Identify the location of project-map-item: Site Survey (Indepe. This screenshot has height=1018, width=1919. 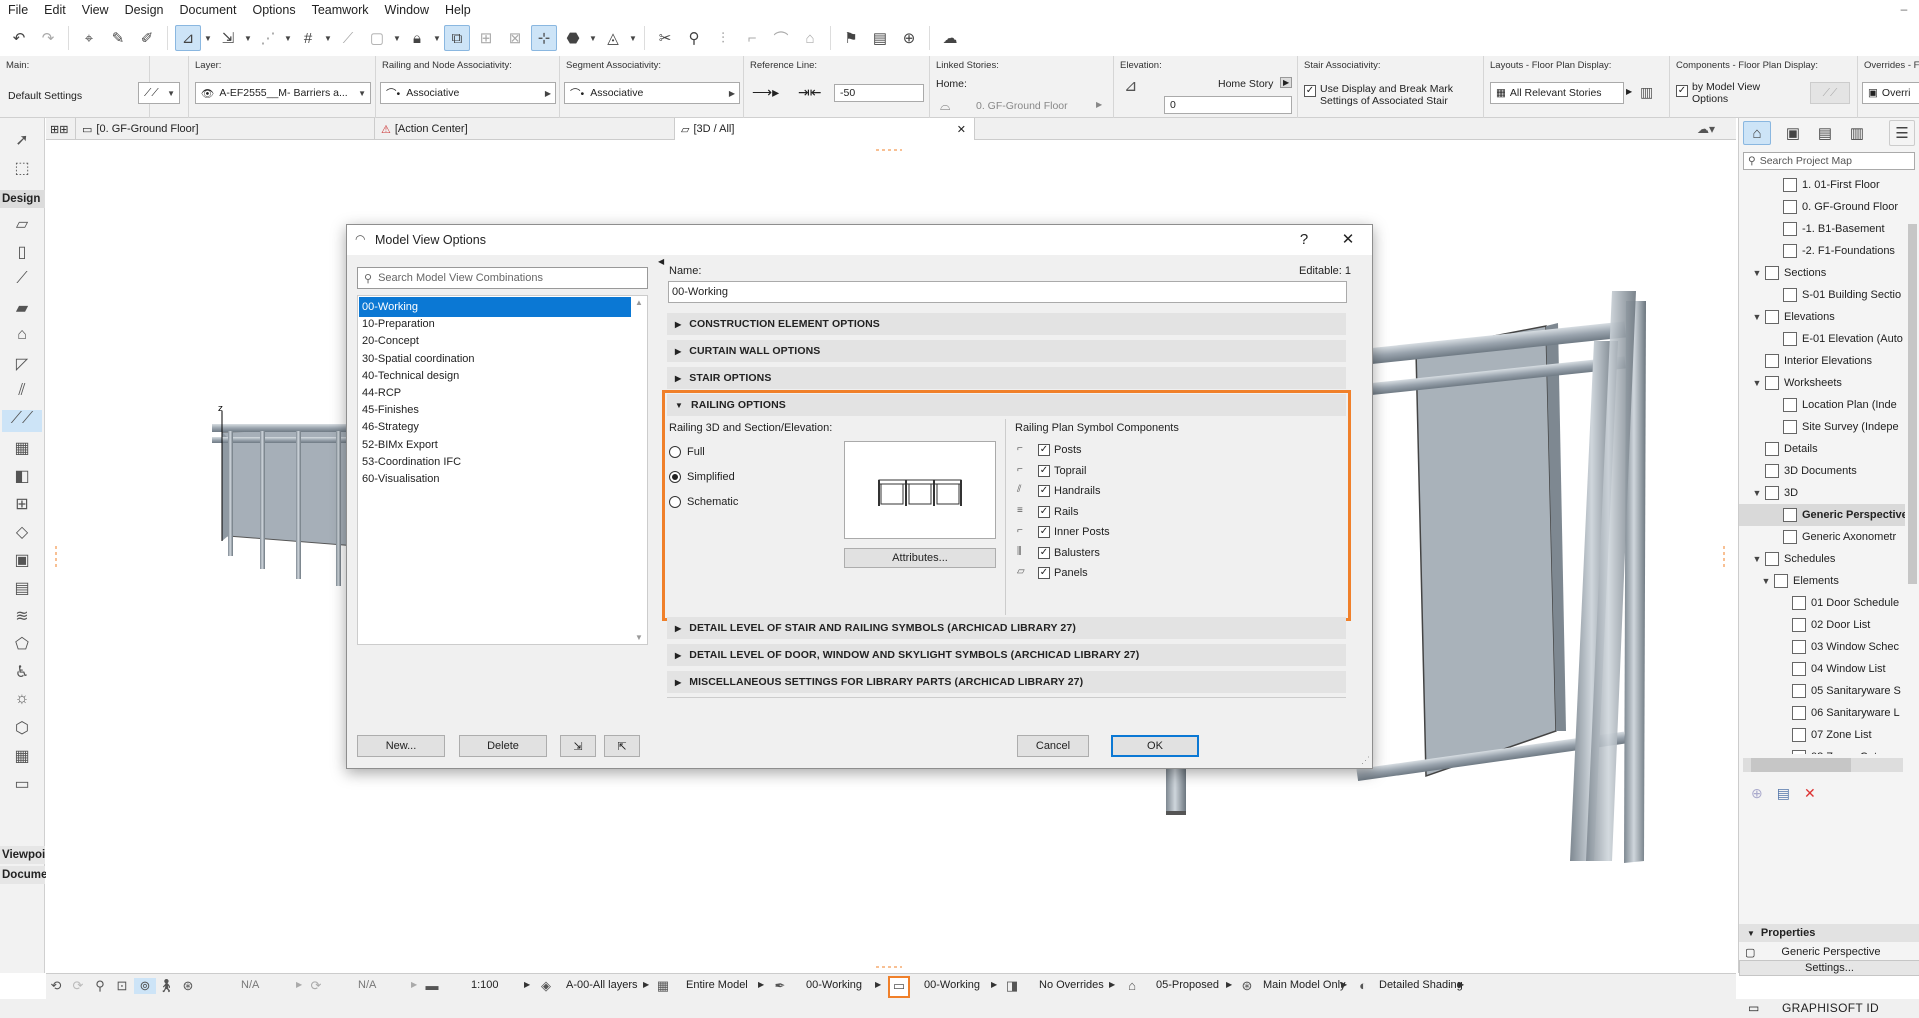
(1823, 427).